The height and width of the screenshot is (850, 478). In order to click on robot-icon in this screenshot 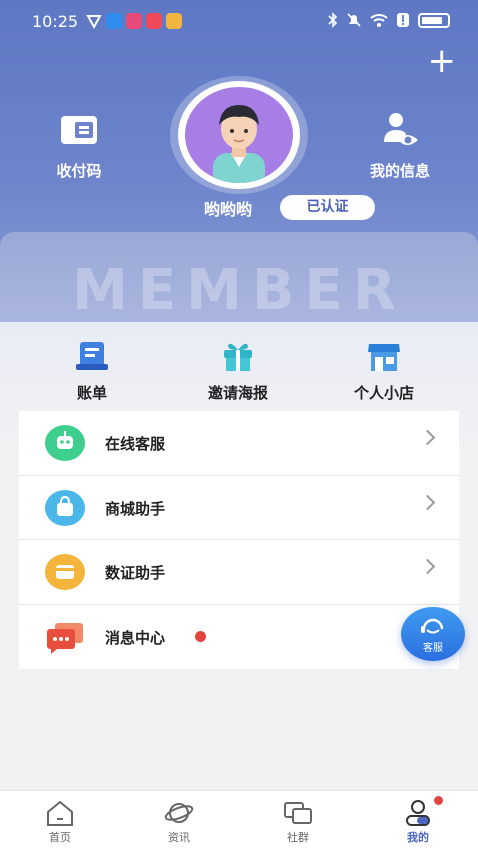, I will do `click(65, 443)`.